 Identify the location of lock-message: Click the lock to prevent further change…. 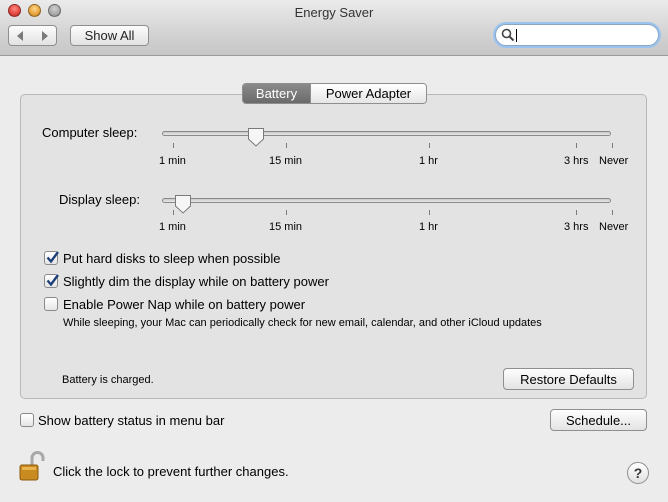
(171, 471).